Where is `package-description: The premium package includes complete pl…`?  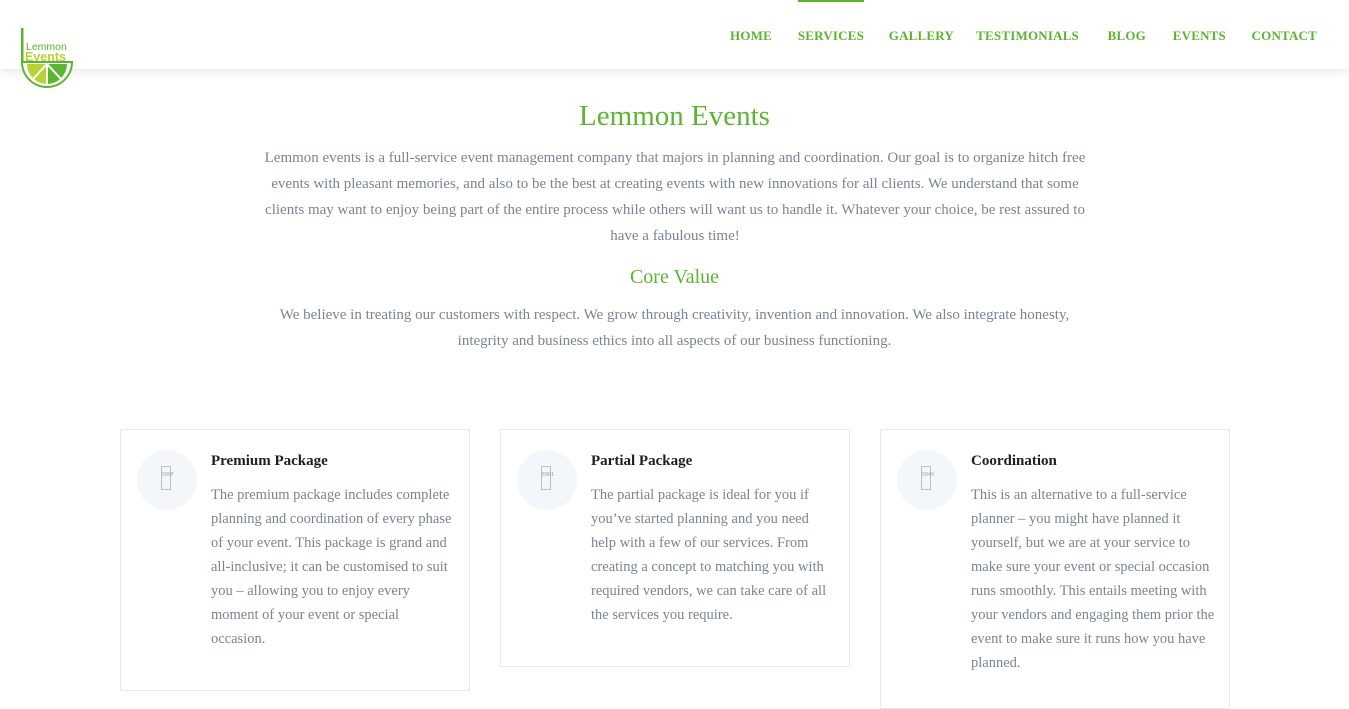
package-description: The premium package includes complete pl… is located at coordinates (331, 567).